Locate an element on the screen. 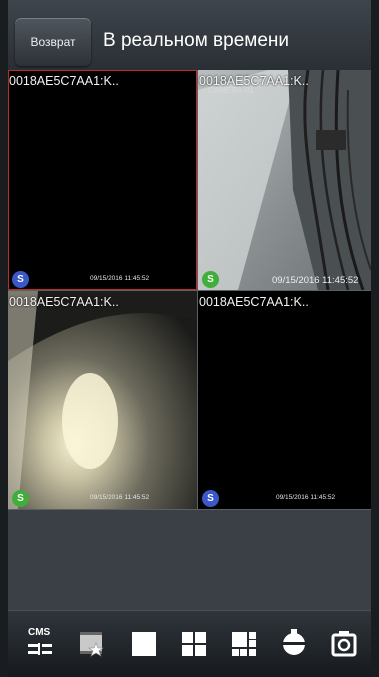 The height and width of the screenshot is (677, 379). header-bar: Возврат В реальном времени is located at coordinates (189, 35).